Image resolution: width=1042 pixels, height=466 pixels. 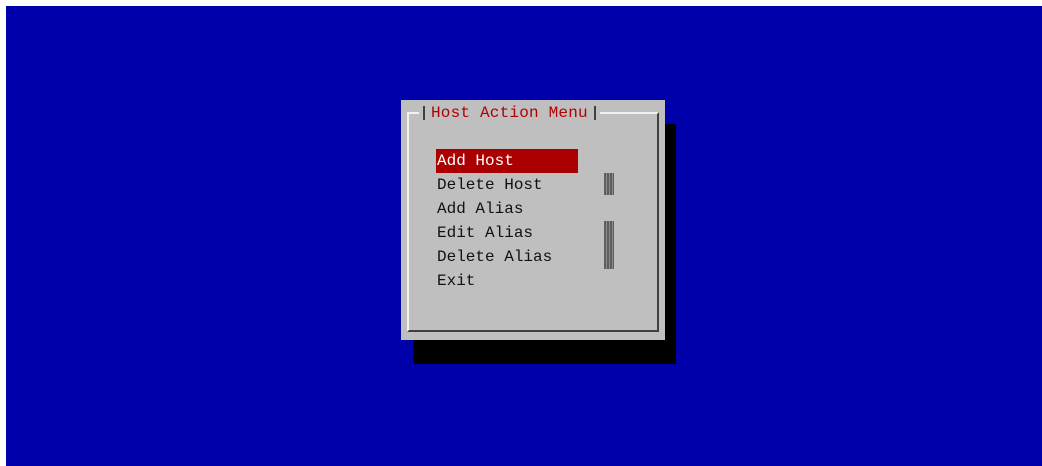 What do you see at coordinates (609, 245) in the screenshot?
I see `scroll-thumb` at bounding box center [609, 245].